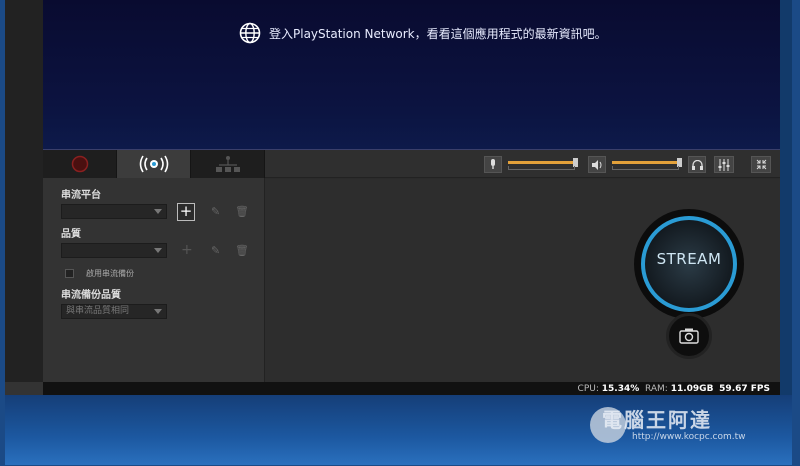 The width and height of the screenshot is (800, 466). What do you see at coordinates (689, 437) in the screenshot?
I see `watermark-url: http://www.kocpc.com.tw` at bounding box center [689, 437].